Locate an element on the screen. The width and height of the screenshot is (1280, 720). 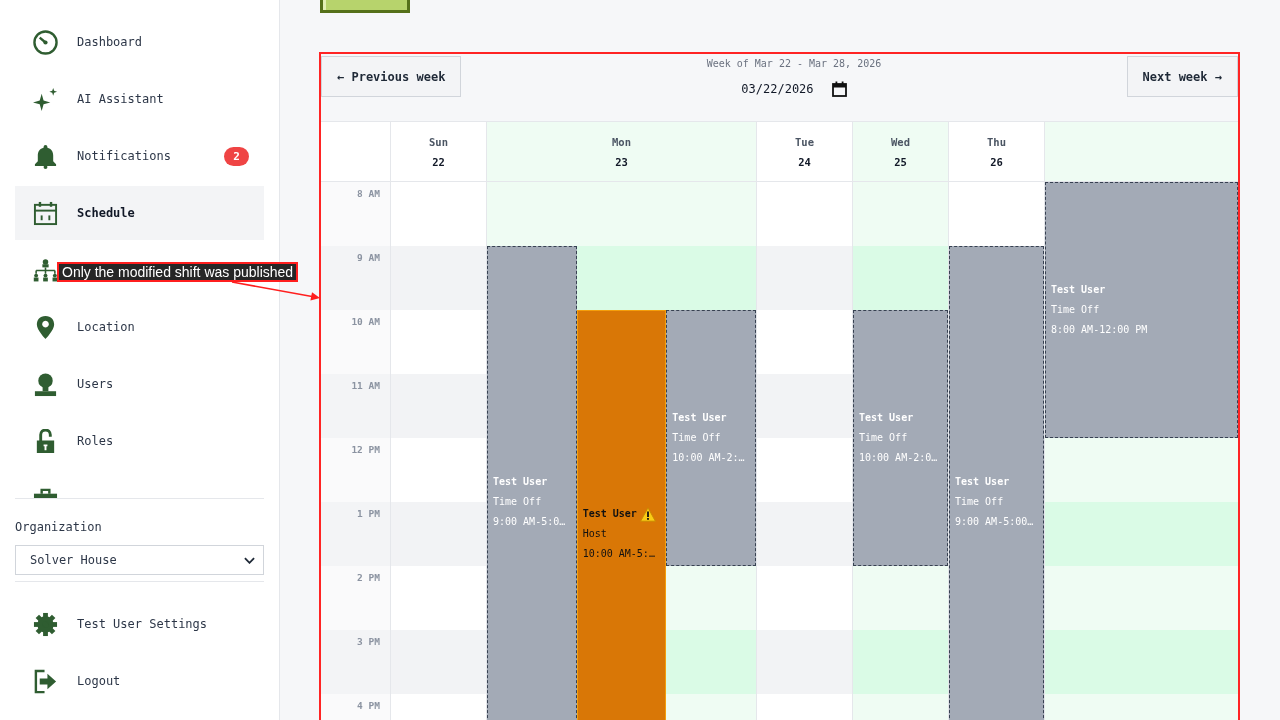
notification-badge: 2 is located at coordinates (236, 156).